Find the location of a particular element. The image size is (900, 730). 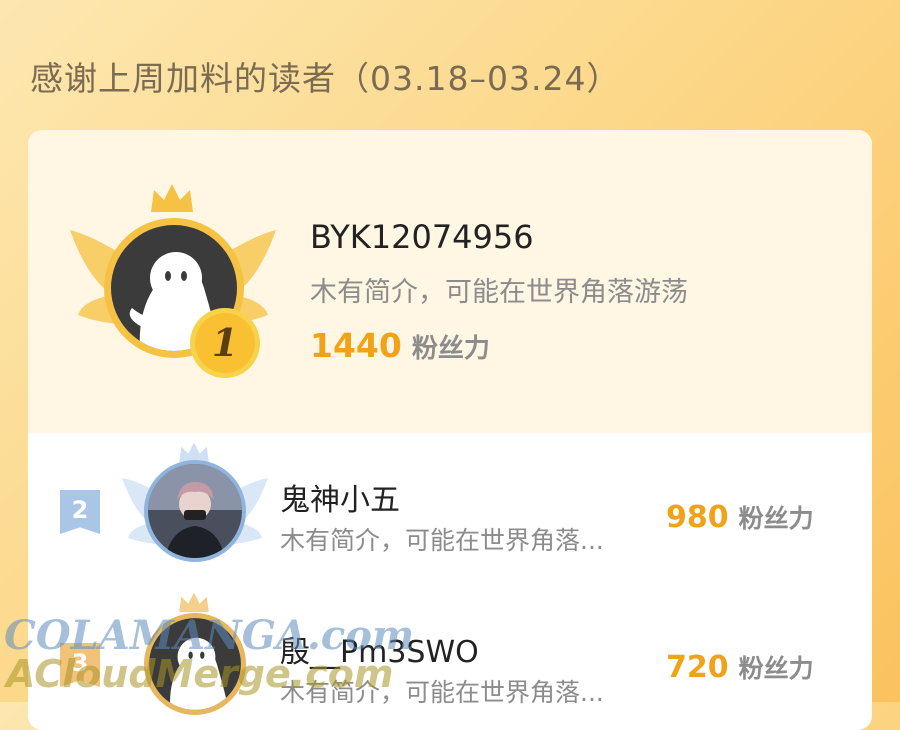

rank-3-badge: 3 is located at coordinates (80, 665).